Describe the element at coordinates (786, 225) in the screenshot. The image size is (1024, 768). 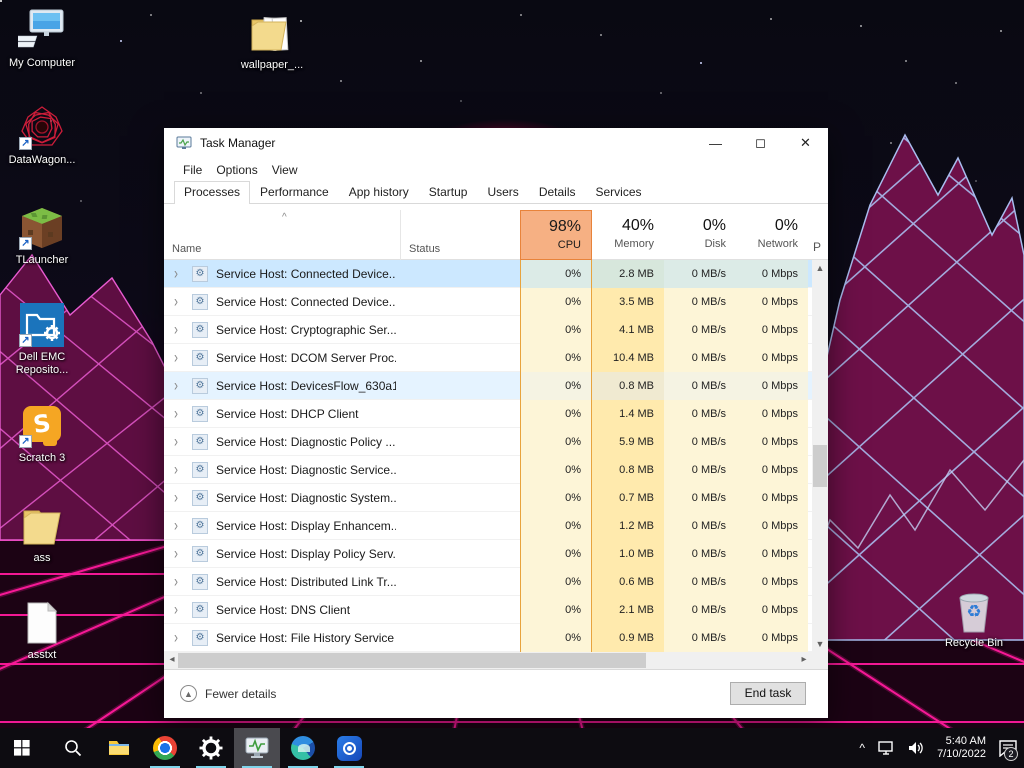
I see `network-total-percent: 0%` at that location.